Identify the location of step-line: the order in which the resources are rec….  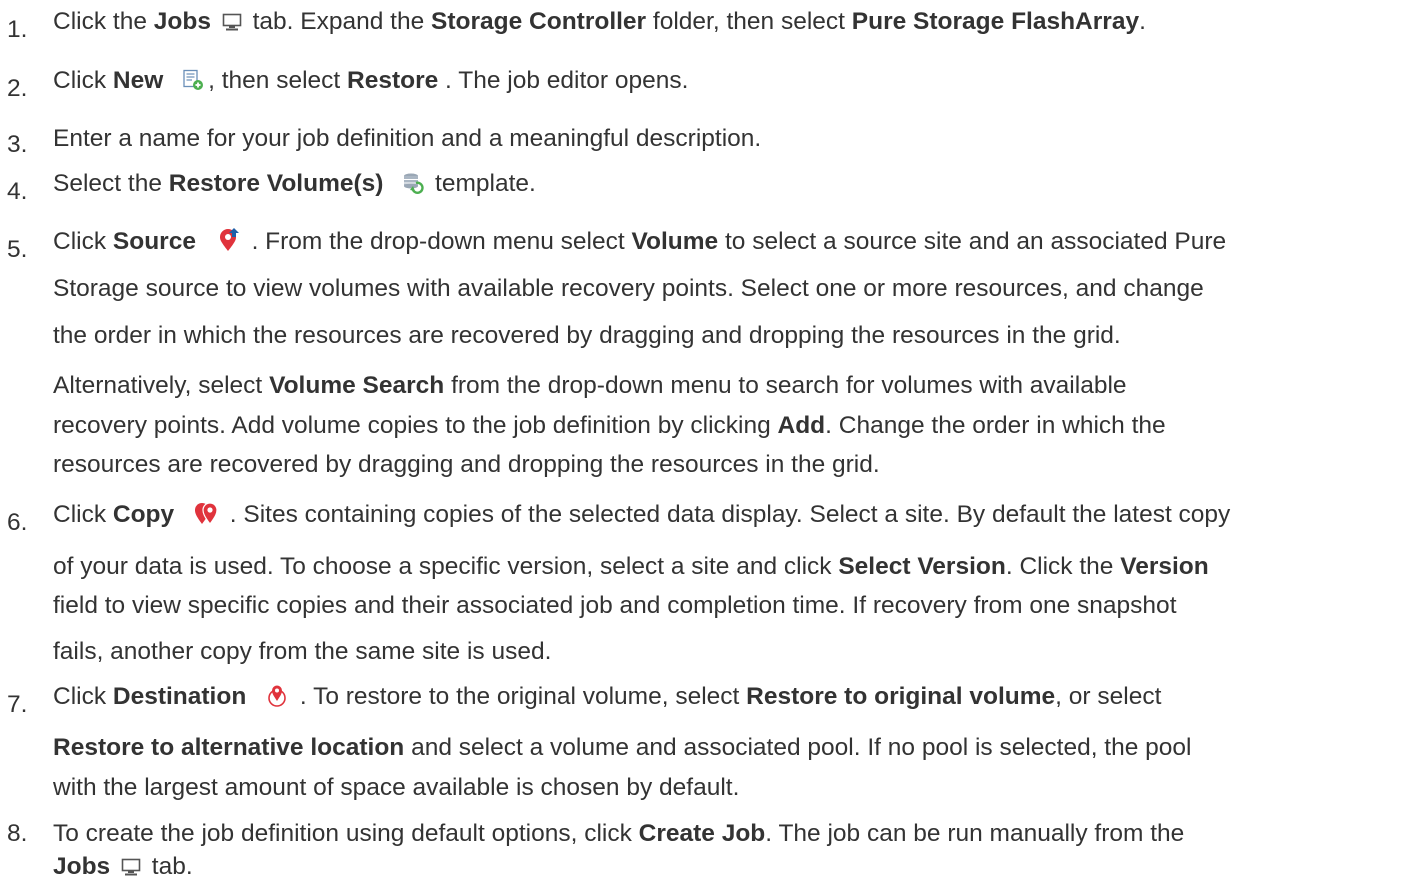
(587, 335).